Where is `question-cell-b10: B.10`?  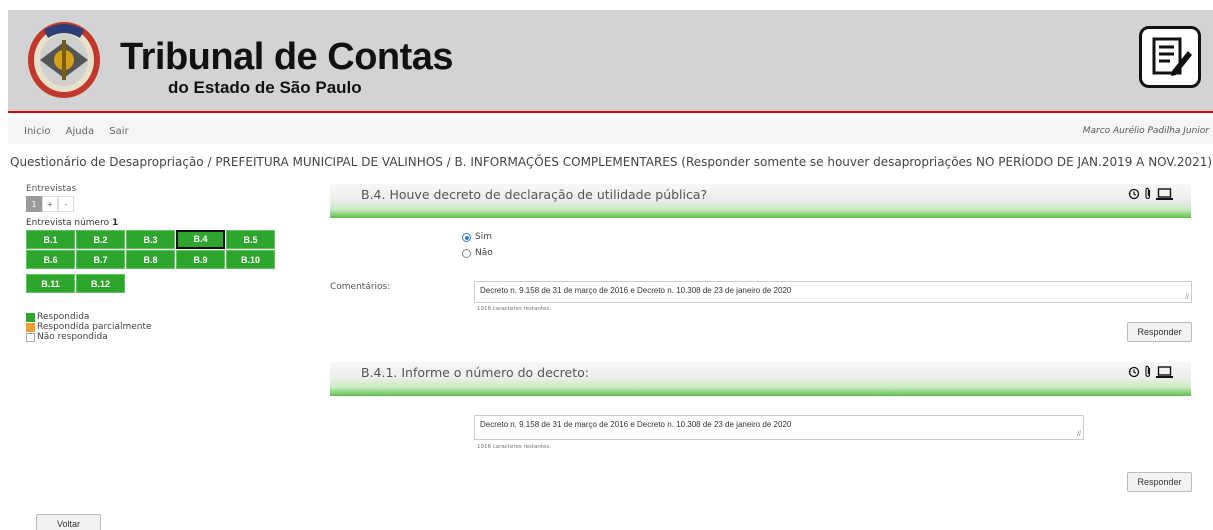 question-cell-b10: B.10 is located at coordinates (250, 259).